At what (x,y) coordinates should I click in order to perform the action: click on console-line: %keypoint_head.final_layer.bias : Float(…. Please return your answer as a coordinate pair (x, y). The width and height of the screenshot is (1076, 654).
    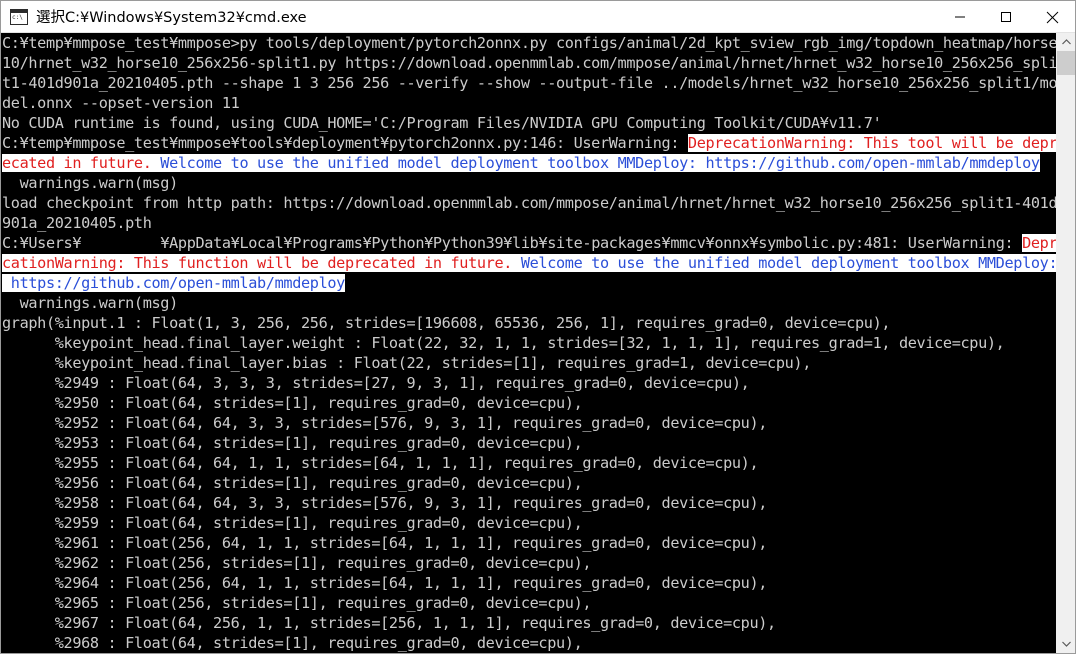
    Looking at the image, I should click on (528, 363).